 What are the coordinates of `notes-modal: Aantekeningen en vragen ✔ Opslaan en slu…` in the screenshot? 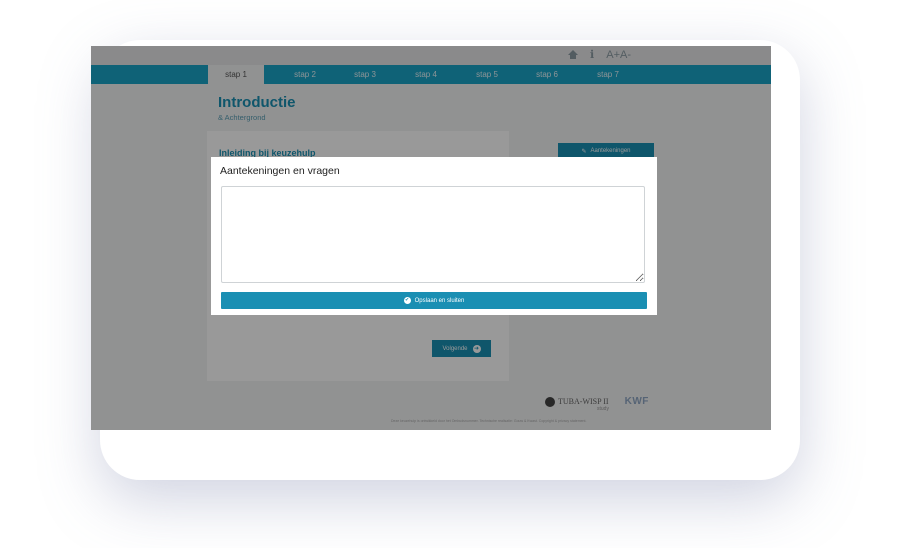 It's located at (434, 236).